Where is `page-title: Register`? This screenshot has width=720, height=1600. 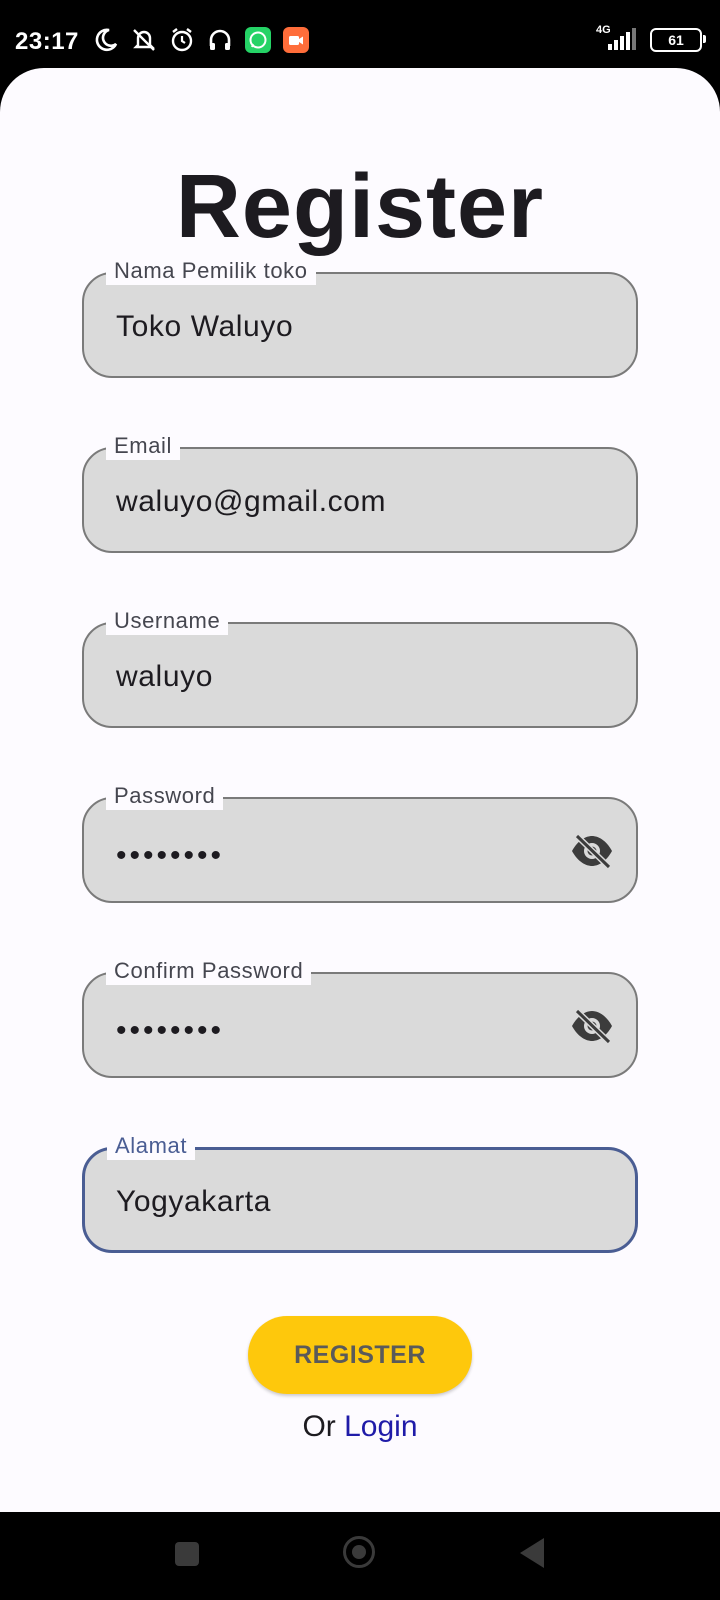
page-title: Register is located at coordinates (360, 207).